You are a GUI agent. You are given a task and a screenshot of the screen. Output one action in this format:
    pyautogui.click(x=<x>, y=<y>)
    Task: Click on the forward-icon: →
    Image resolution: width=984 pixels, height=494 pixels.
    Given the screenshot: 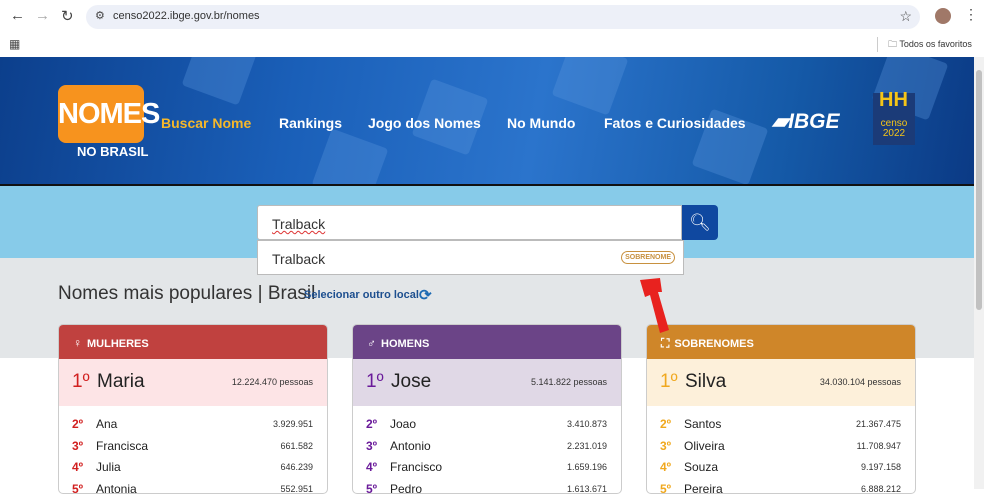 What is the action you would take?
    pyautogui.click(x=42, y=15)
    